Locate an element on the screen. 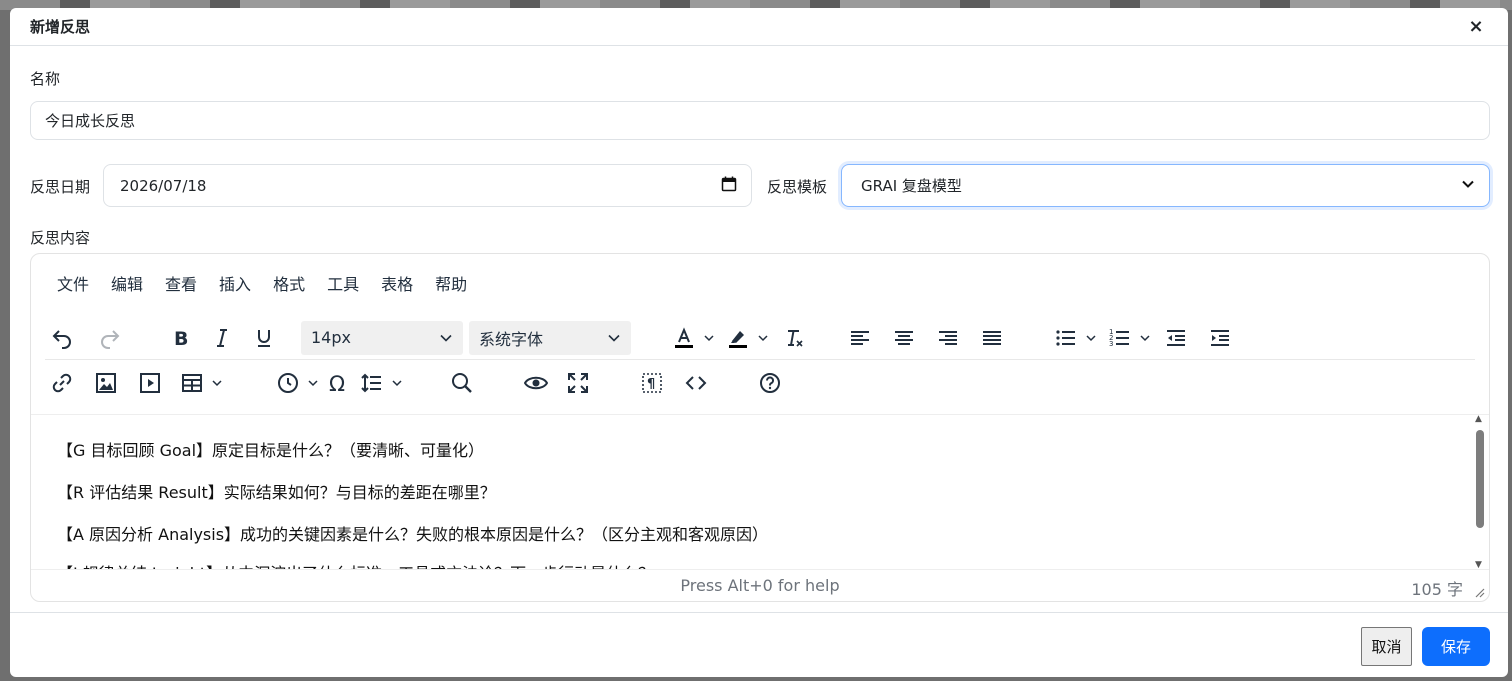 This screenshot has height=681, width=1512. visual-blocks-icon: ¶ is located at coordinates (652, 383).